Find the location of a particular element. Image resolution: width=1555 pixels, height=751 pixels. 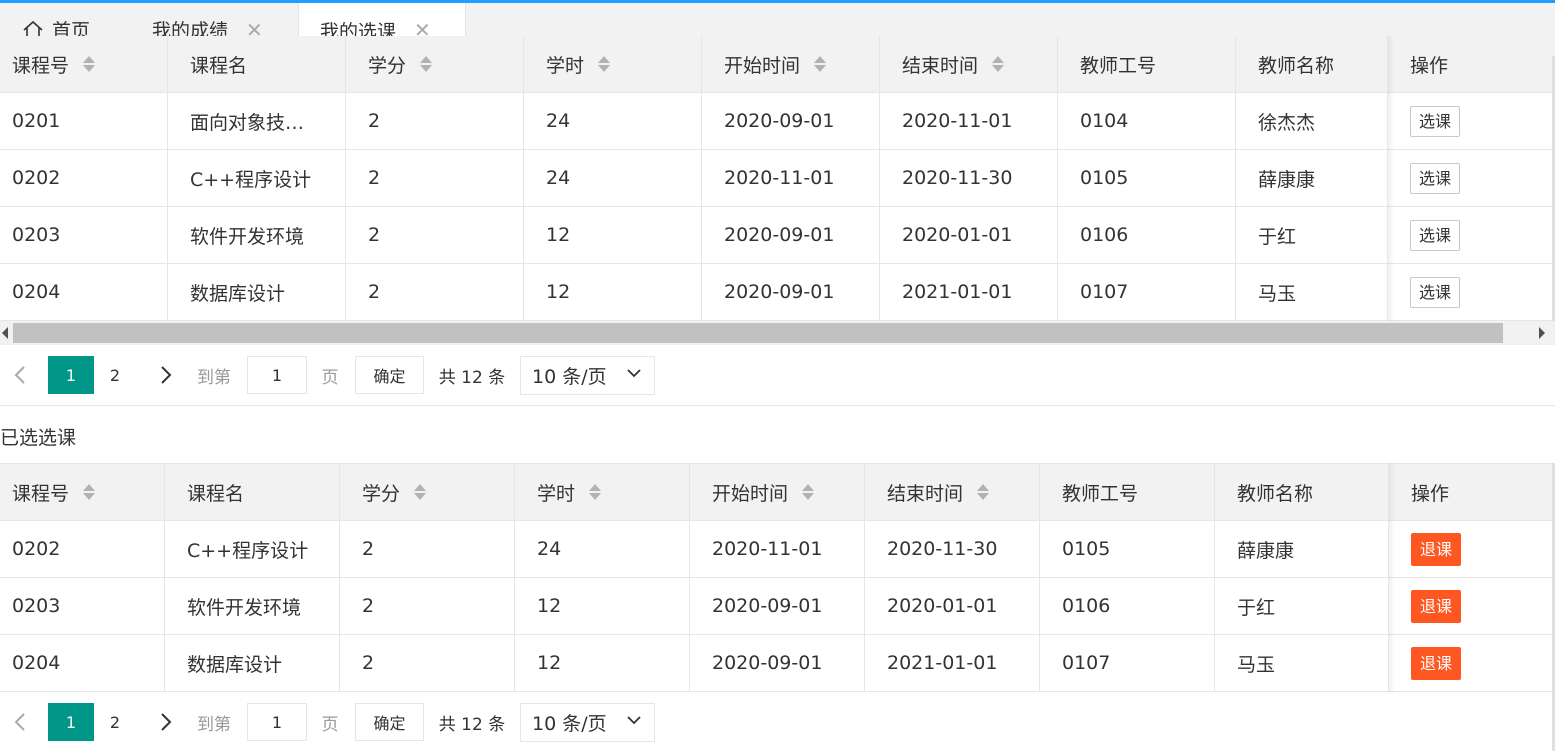

cell-action: 退课 is located at coordinates (1472, 663).